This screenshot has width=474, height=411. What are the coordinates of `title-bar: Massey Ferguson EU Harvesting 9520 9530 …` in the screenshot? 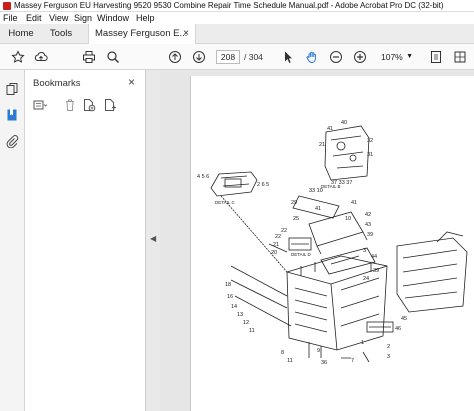 It's located at (237, 6).